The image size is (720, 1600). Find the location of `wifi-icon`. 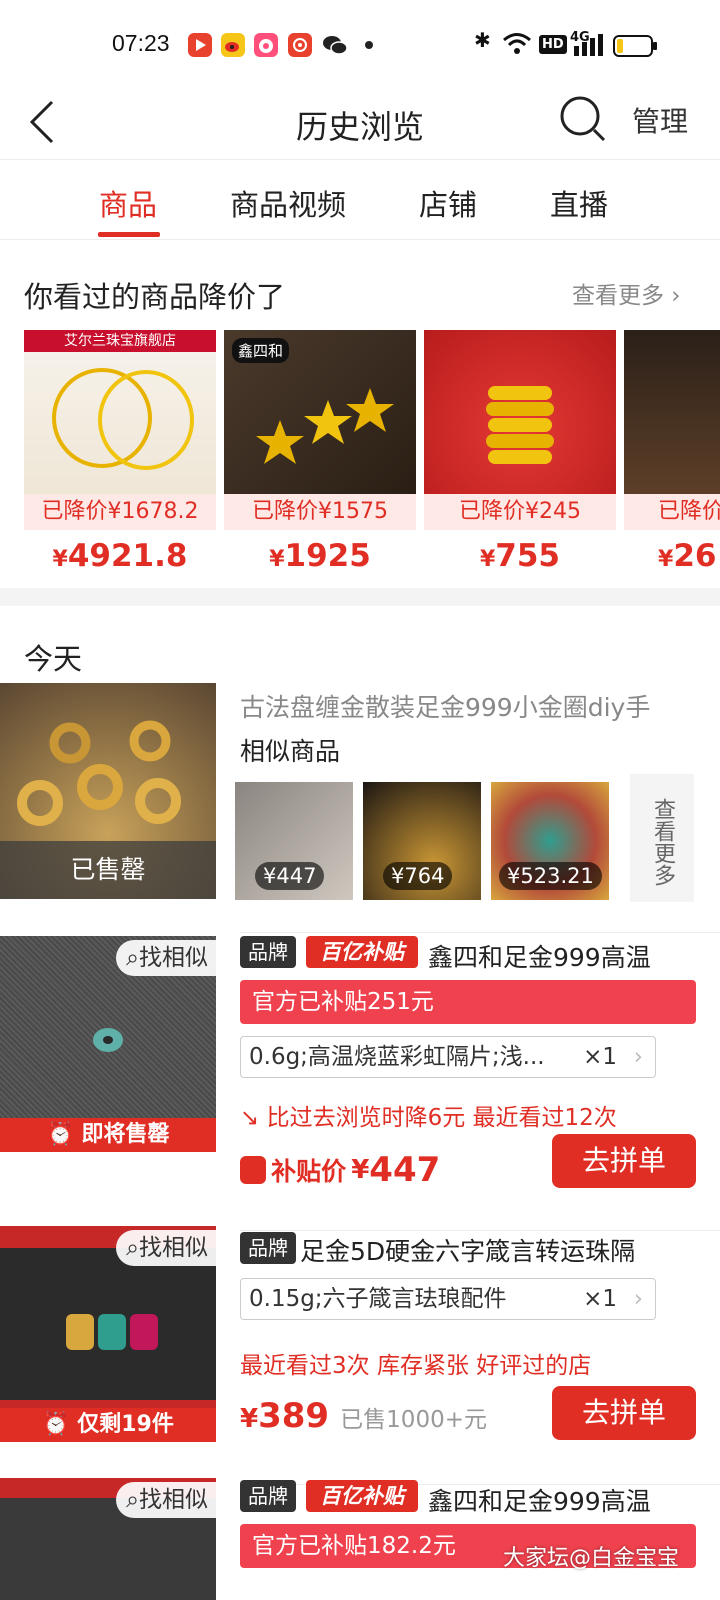

wifi-icon is located at coordinates (517, 45).